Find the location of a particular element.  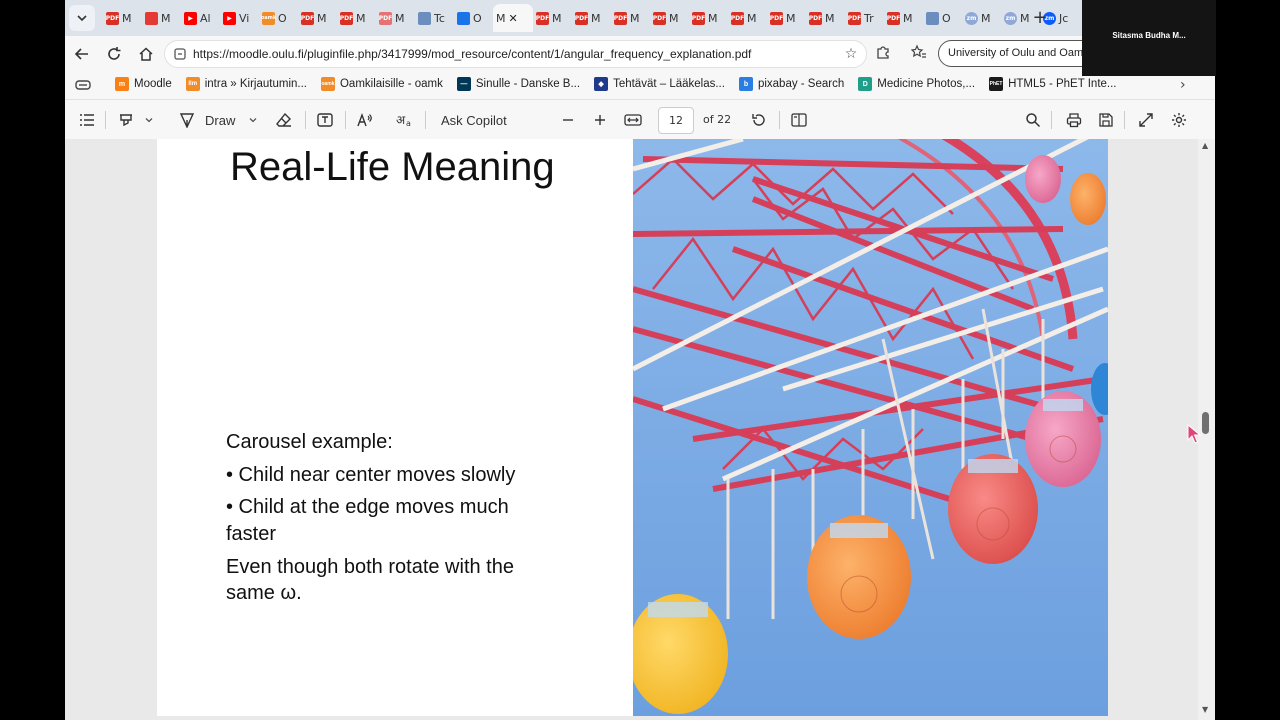

home-button is located at coordinates (146, 54).